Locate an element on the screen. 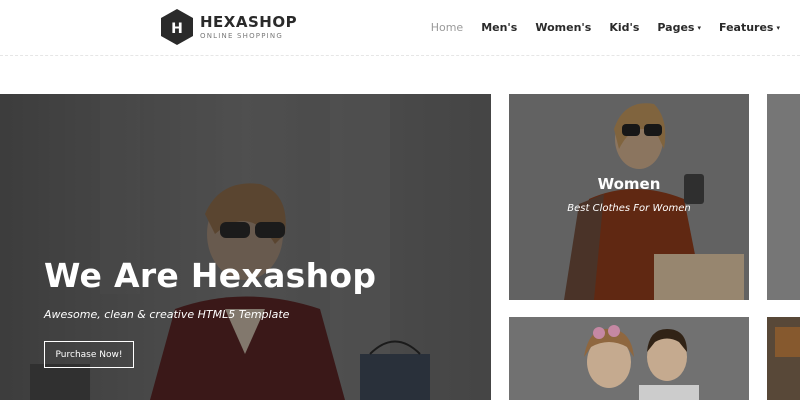 Image resolution: width=800 pixels, height=400 pixels. nav-home: Home is located at coordinates (447, 27).